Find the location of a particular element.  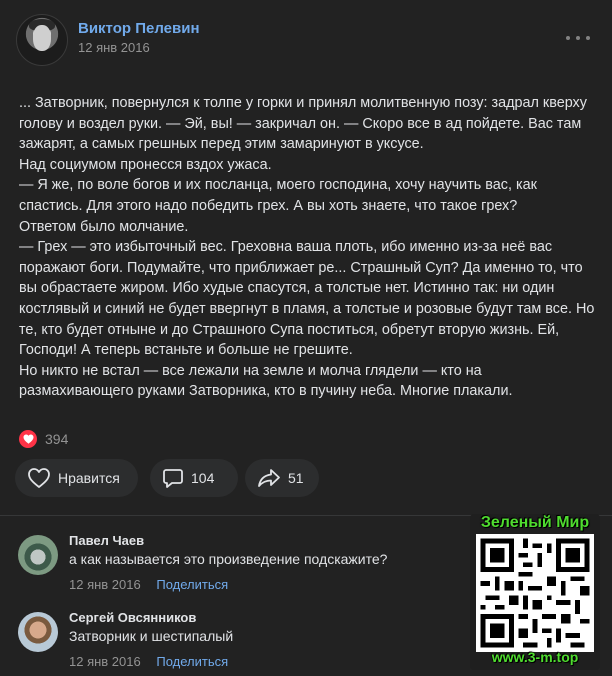

watermark: Зеленый Мир www.3-m.top is located at coordinates (535, 592).